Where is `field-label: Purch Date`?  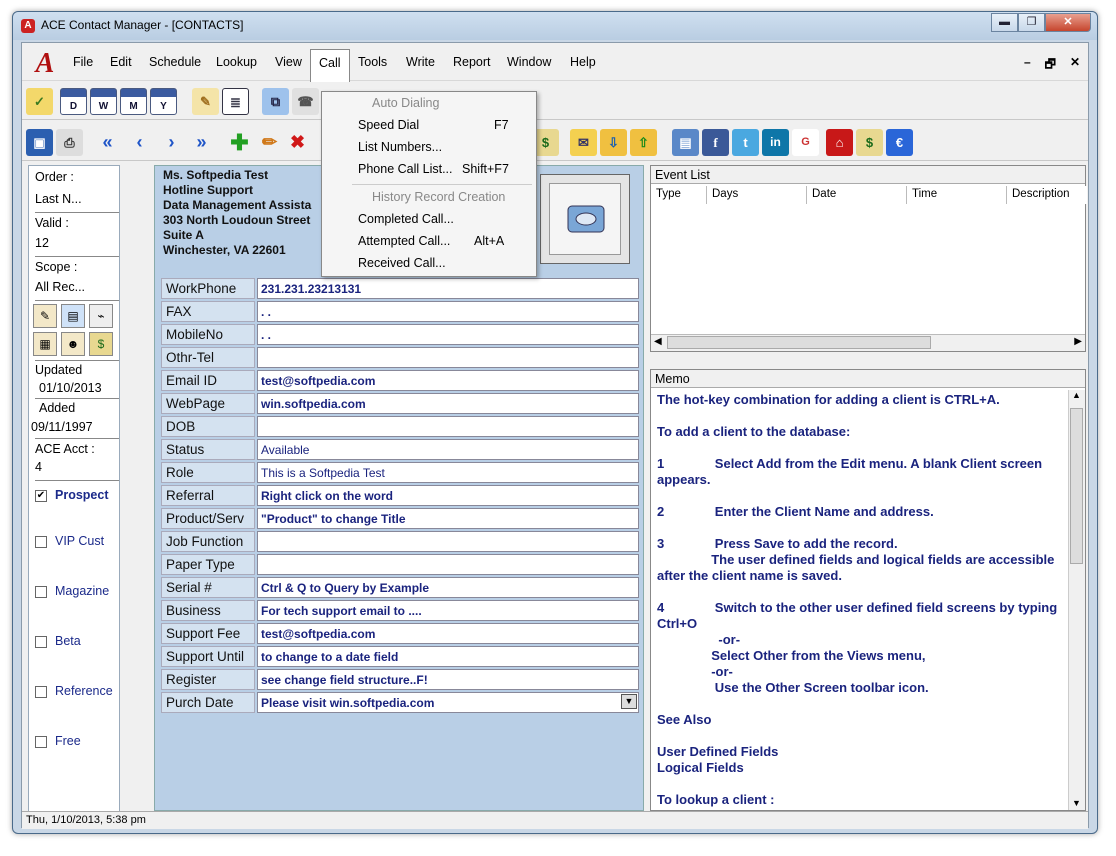 field-label: Purch Date is located at coordinates (208, 702).